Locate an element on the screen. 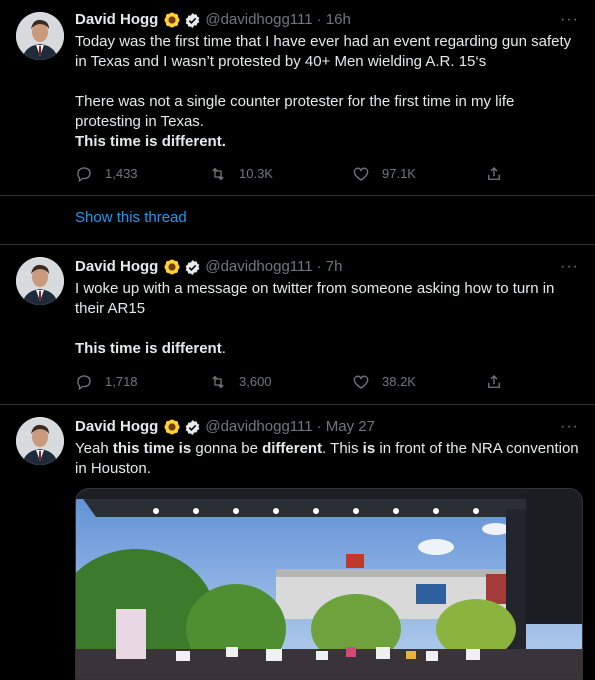 Image resolution: width=595 pixels, height=680 pixels. text-line: protesting in Texas. is located at coordinates (139, 121).